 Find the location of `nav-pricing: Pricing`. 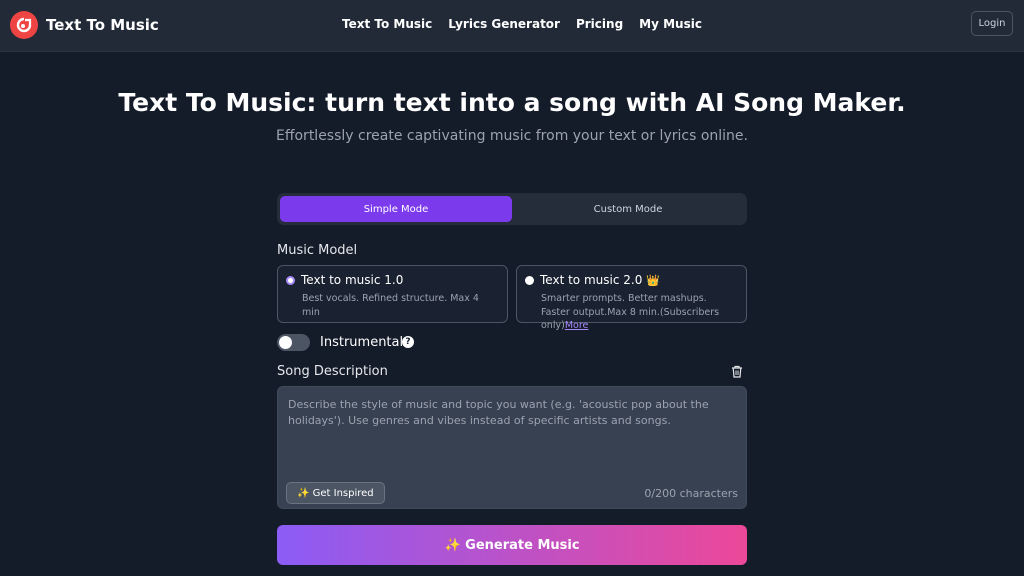

nav-pricing: Pricing is located at coordinates (599, 24).